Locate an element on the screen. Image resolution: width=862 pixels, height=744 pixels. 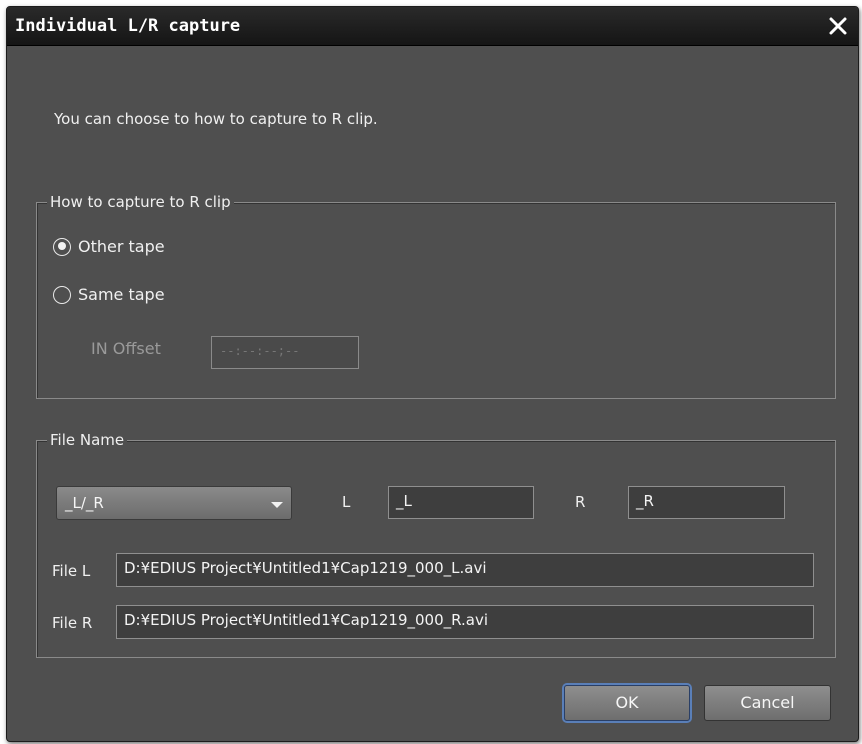
l-suffix-label: L is located at coordinates (346, 502).